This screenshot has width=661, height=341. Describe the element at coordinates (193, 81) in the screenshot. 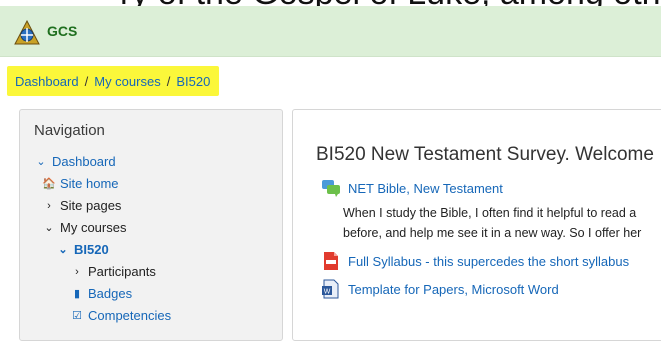

I see `breadcrumb-course: BI520` at that location.